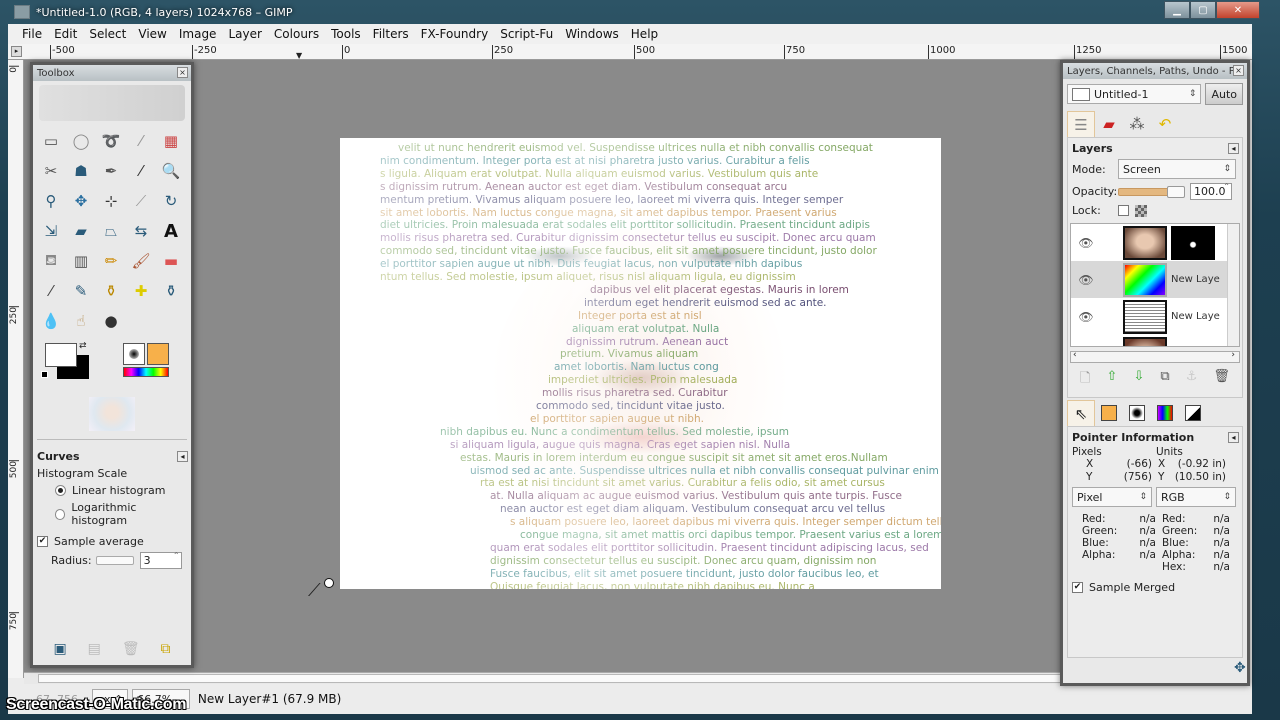 This screenshot has width=1280, height=720. I want to click on sample-average-checkbox: ✔, so click(42, 541).